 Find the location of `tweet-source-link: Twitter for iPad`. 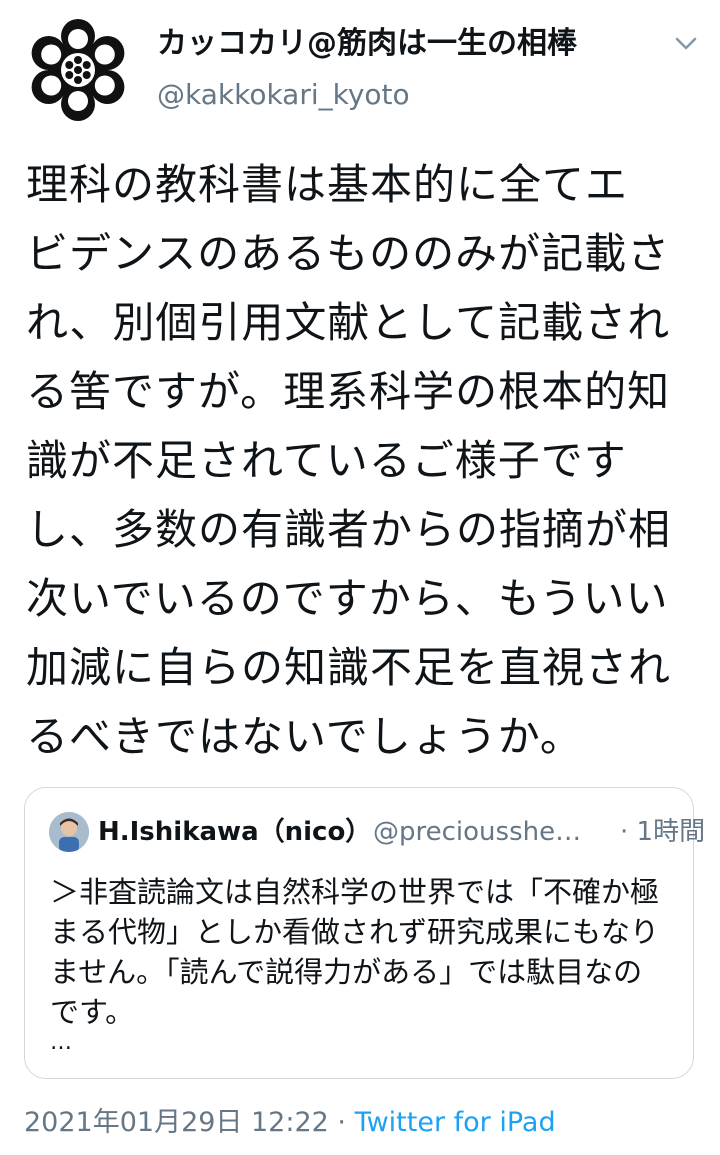

tweet-source-link: Twitter for iPad is located at coordinates (455, 1122).